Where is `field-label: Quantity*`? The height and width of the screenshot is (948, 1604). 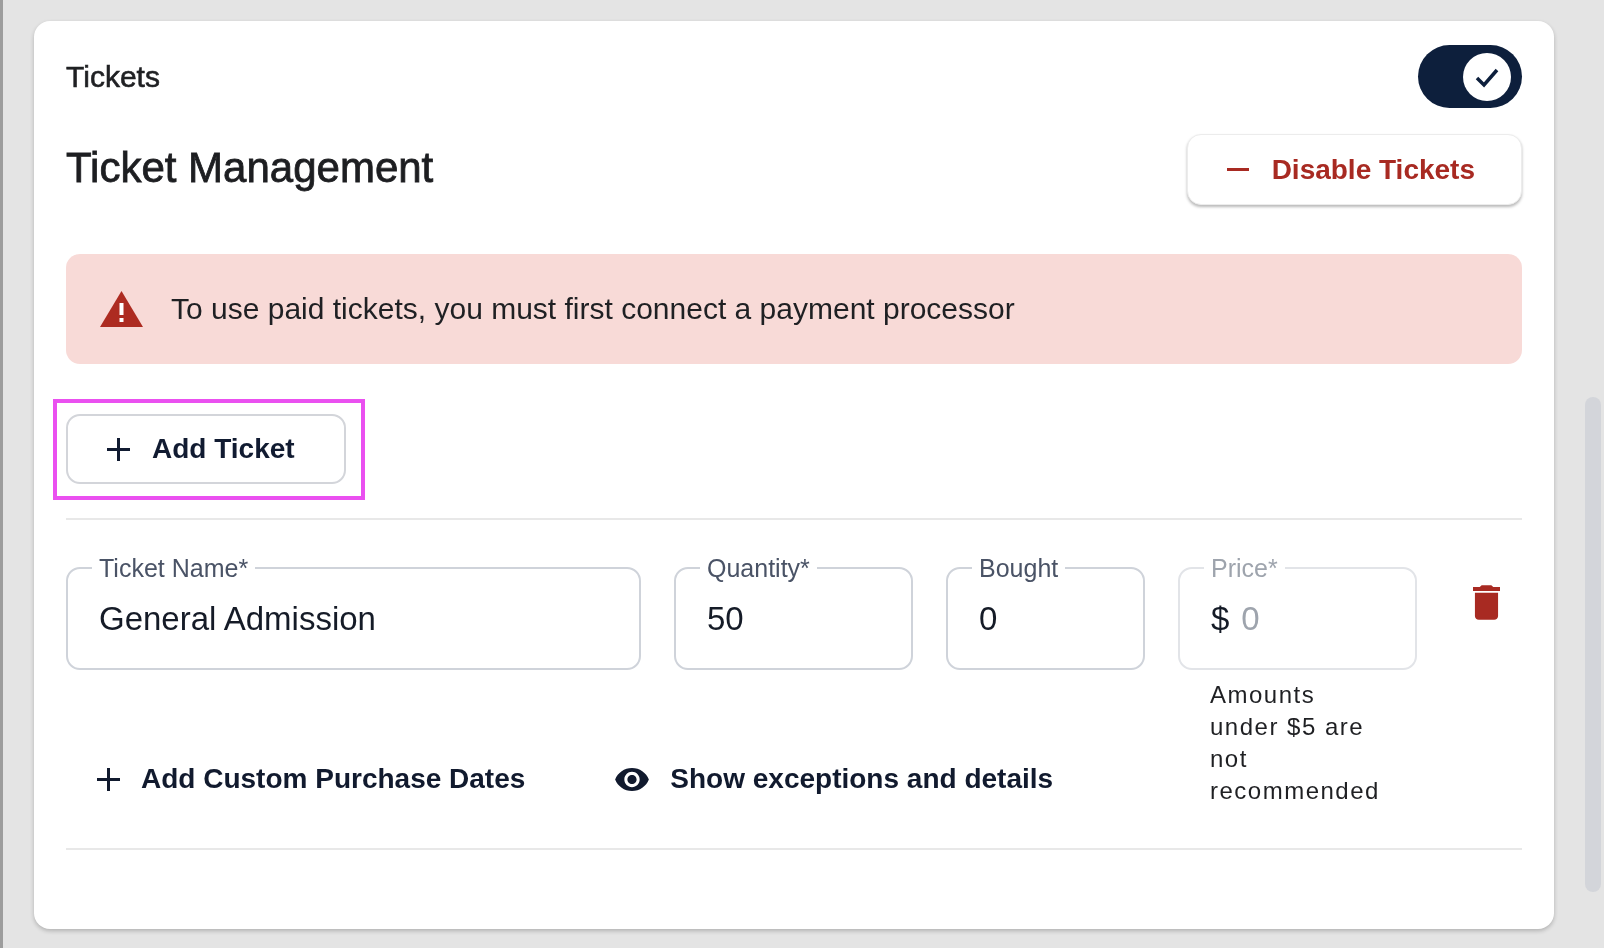
field-label: Quantity* is located at coordinates (758, 568).